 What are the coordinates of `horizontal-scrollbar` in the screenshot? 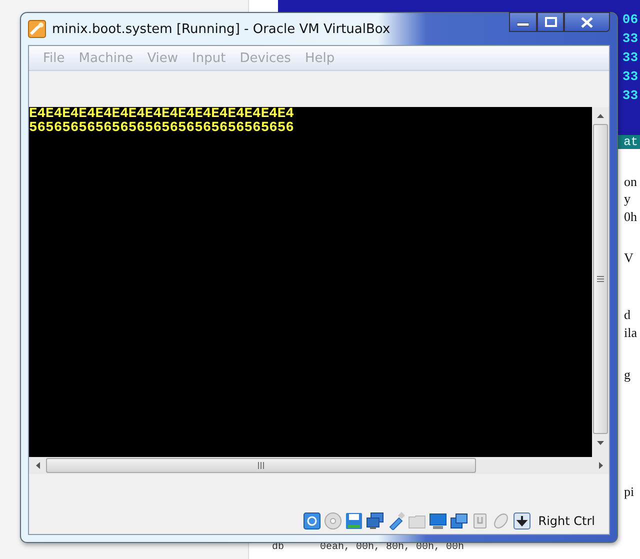 It's located at (319, 465).